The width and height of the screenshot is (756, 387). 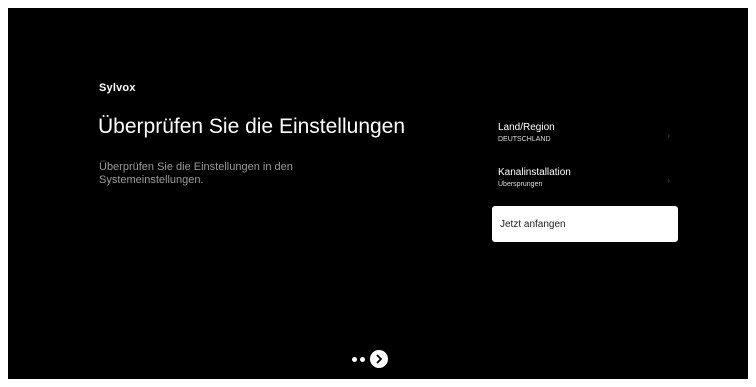 I want to click on setting-value: Übersprungen, so click(x=520, y=184).